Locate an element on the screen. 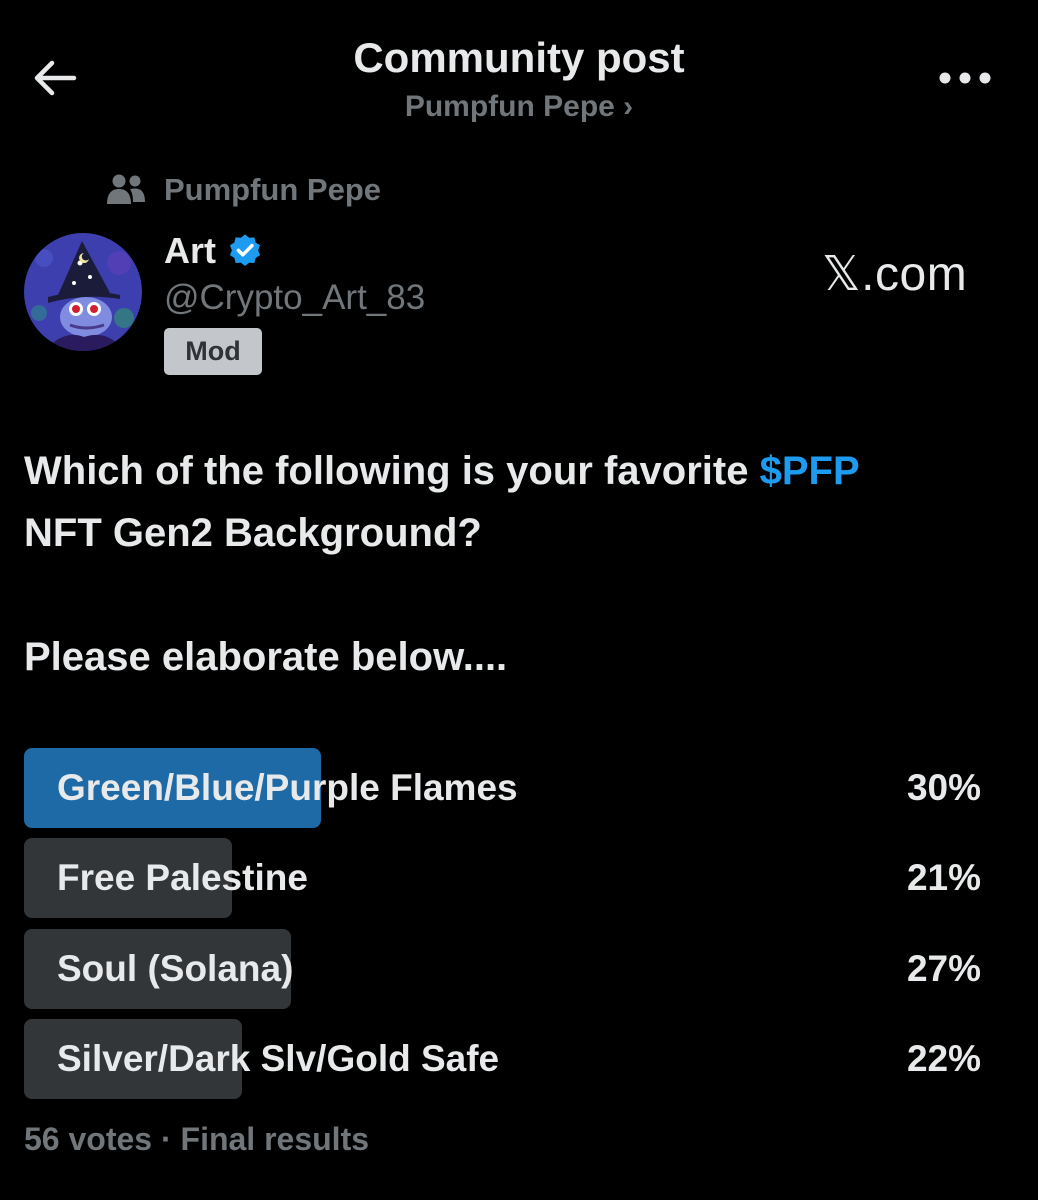 The image size is (1038, 1200). author-name-row: Art is located at coordinates (214, 251).